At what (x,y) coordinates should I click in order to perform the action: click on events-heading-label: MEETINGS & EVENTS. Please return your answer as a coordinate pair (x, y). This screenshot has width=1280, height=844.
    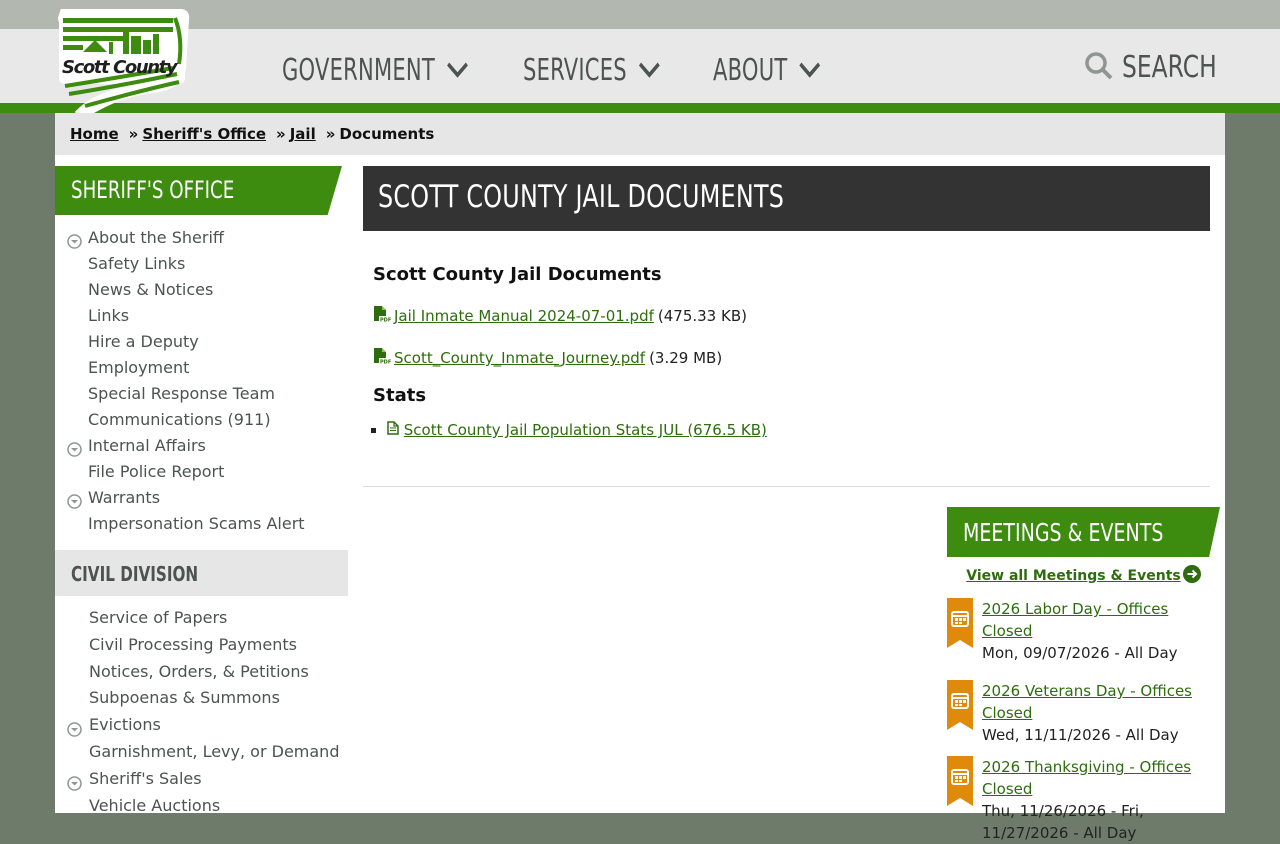
    Looking at the image, I should click on (1063, 532).